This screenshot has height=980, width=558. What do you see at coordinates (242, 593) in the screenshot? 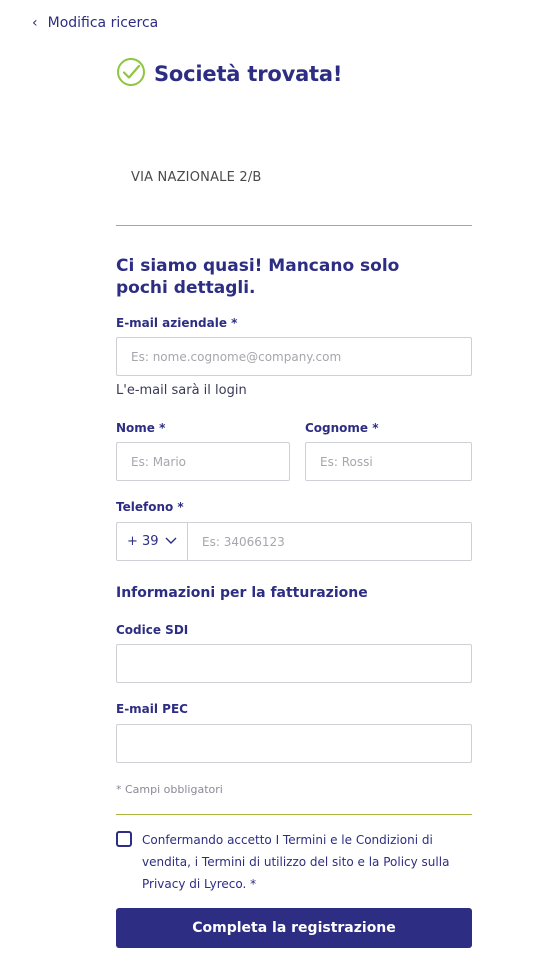
I see `billing-section-title: Informazioni per la fatturazione` at bounding box center [242, 593].